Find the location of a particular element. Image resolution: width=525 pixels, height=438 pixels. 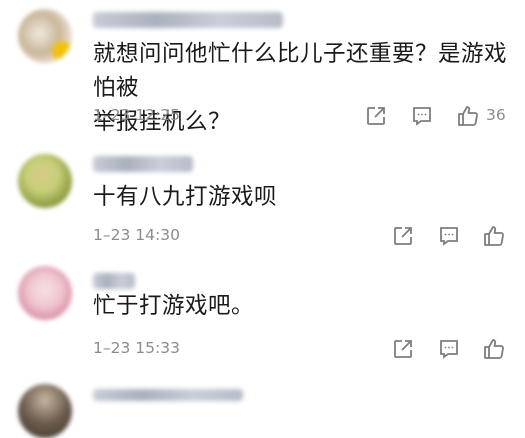

comment-text: 十有八九打游戏呗 is located at coordinates (185, 197).